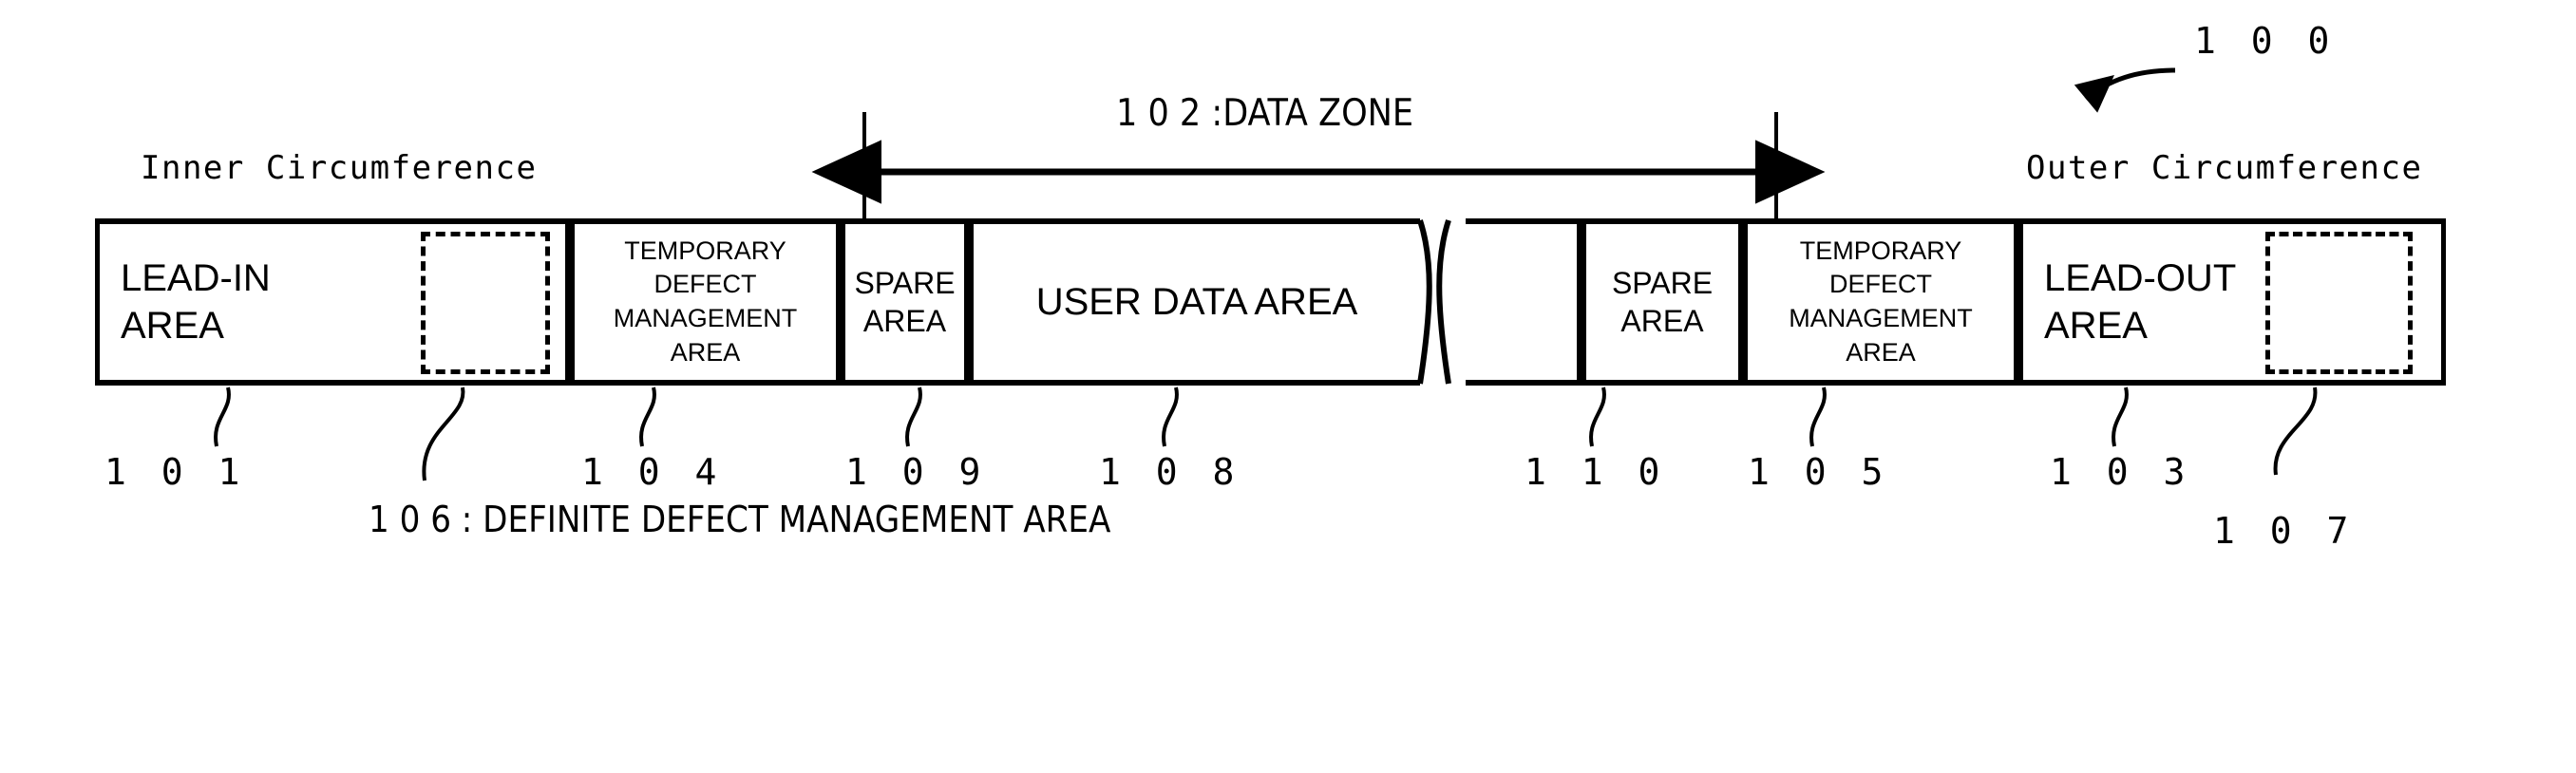  Describe the element at coordinates (2096, 326) in the screenshot. I see `lead-out-line-2: AREA` at that location.